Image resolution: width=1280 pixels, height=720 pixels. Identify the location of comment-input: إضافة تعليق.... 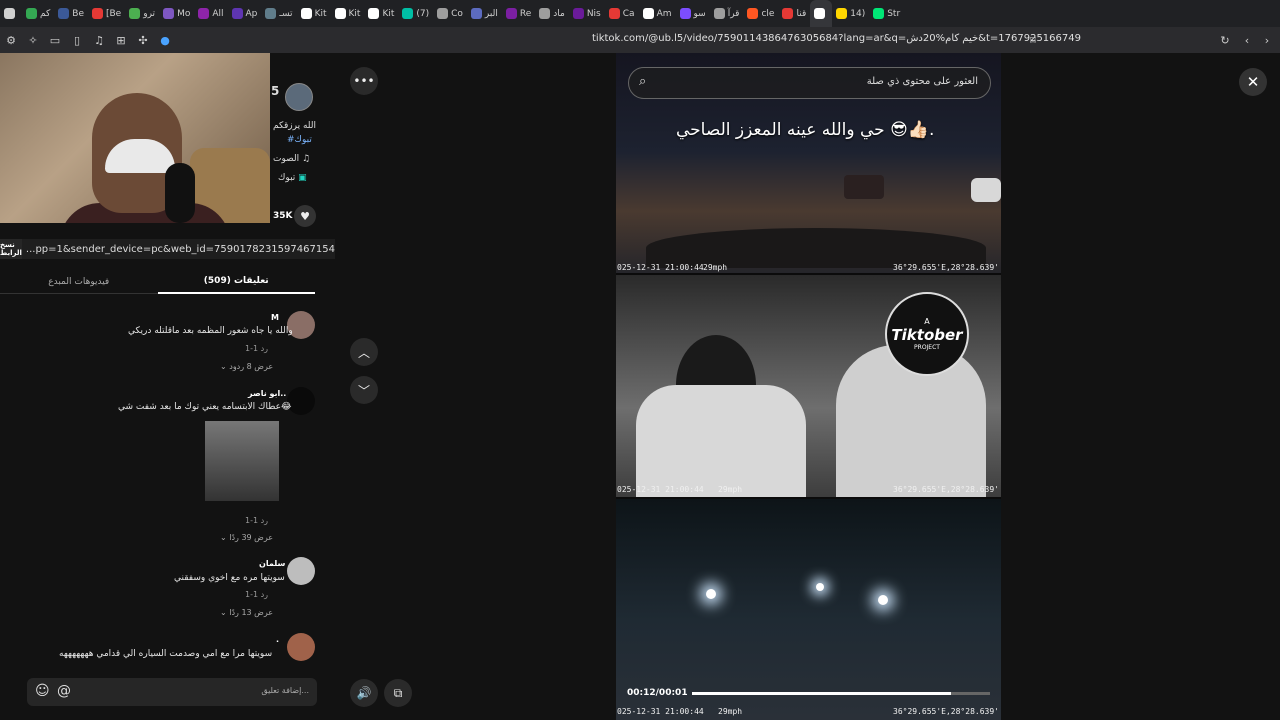
(285, 690).